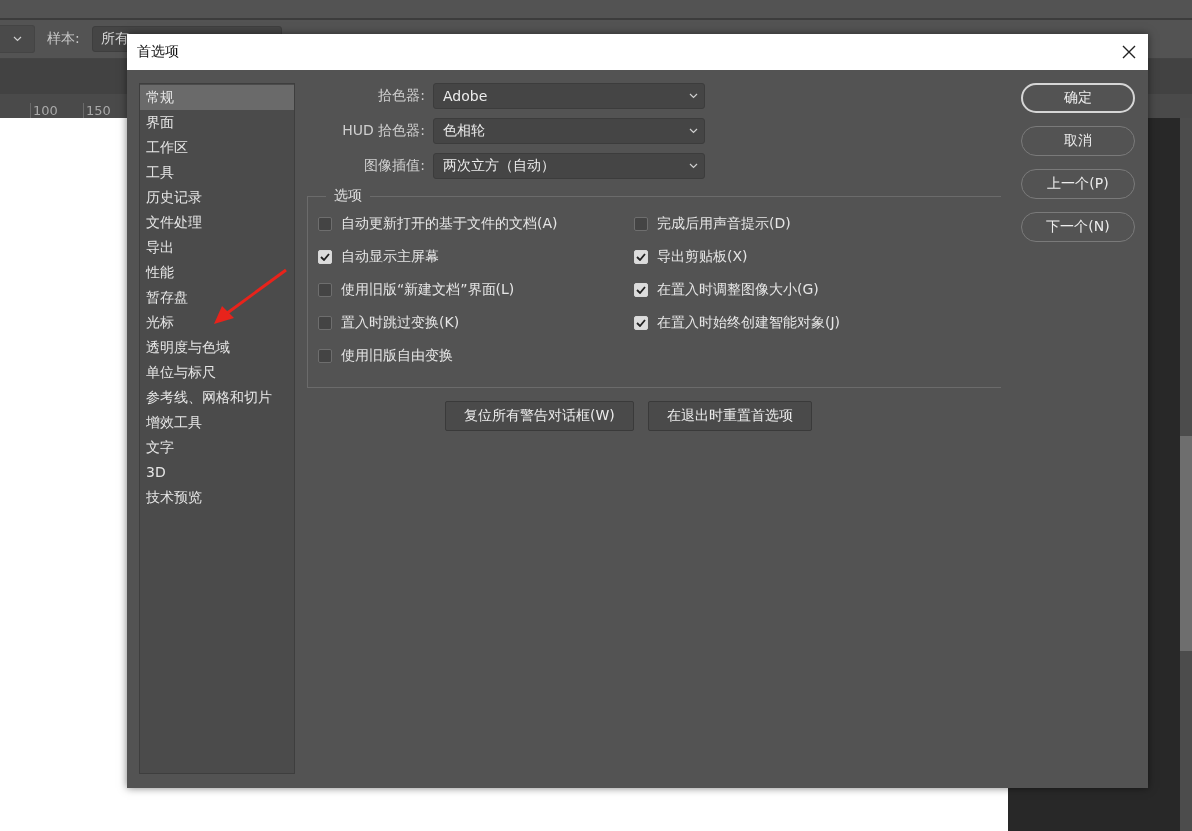 This screenshot has width=1192, height=831. What do you see at coordinates (449, 224) in the screenshot?
I see `checkbox-label: 自动更新打开的基于文件的文档(A)` at bounding box center [449, 224].